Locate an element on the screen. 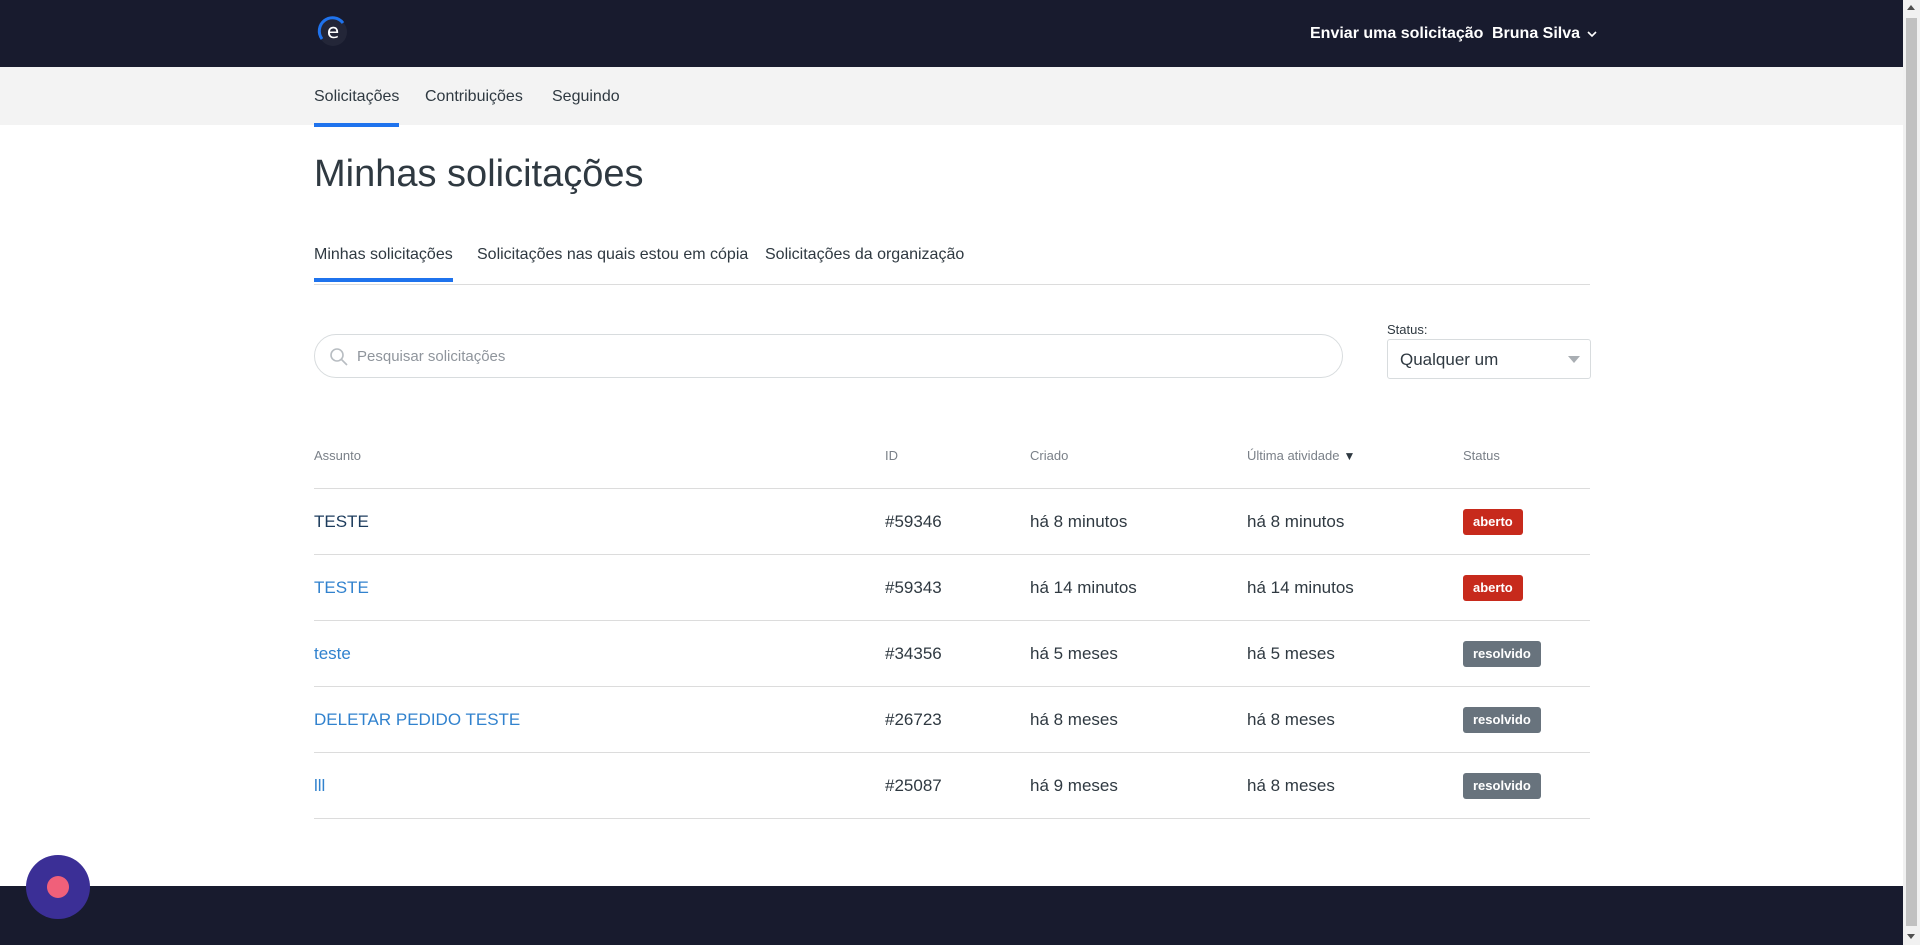 This screenshot has width=1920, height=945. request-subject-link: lll is located at coordinates (319, 786).